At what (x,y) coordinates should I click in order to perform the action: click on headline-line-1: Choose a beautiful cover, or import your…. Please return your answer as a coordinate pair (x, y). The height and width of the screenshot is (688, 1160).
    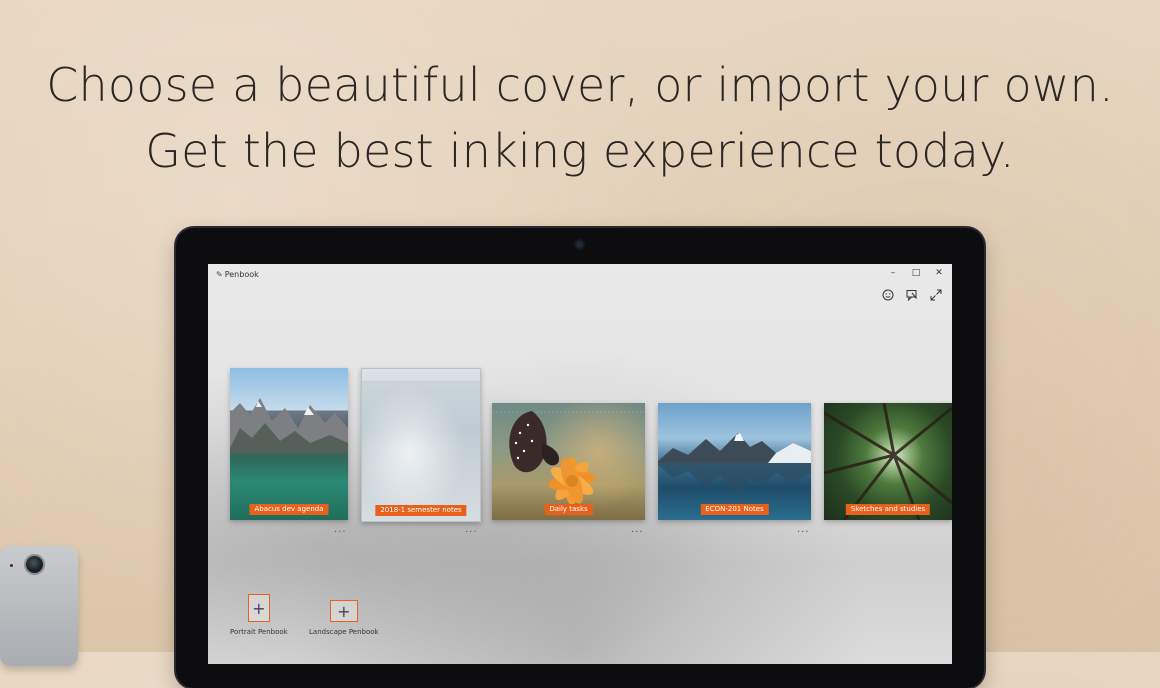
    Looking at the image, I should click on (580, 85).